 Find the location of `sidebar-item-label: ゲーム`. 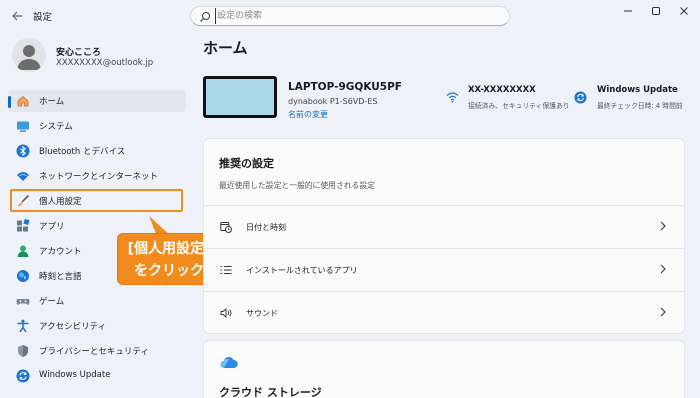

sidebar-item-label: ゲーム is located at coordinates (52, 302).